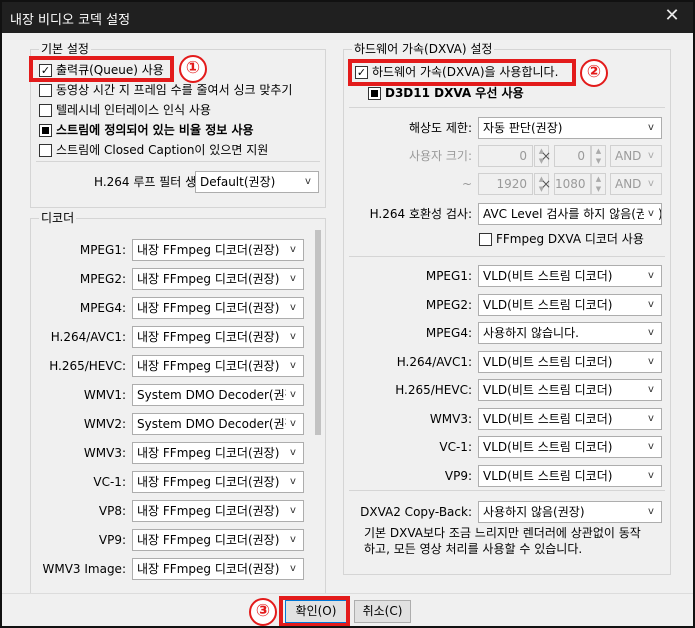 The height and width of the screenshot is (628, 695). I want to click on resolution-label: 해상도 제한:, so click(440, 128).